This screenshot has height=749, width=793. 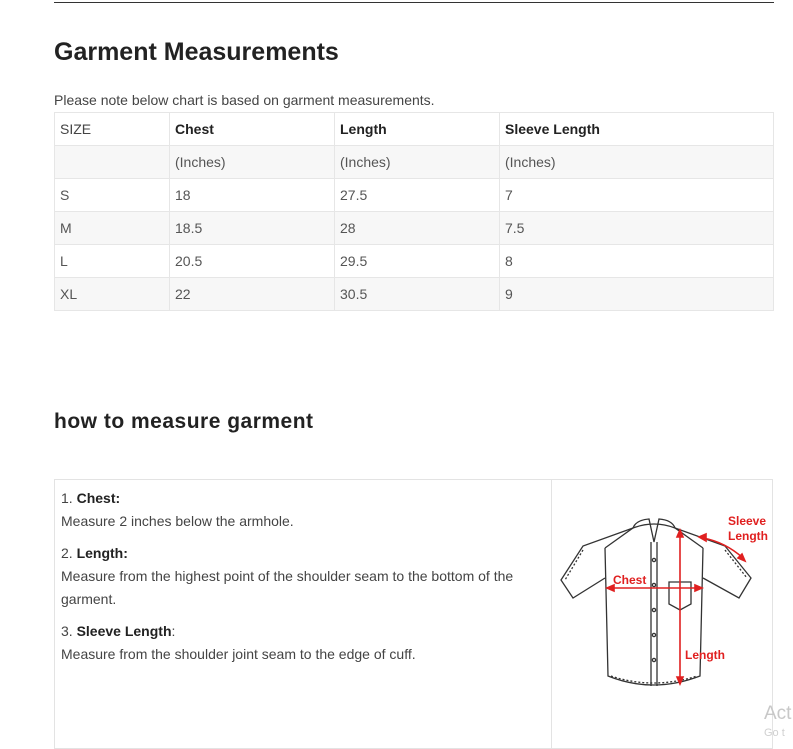 What do you see at coordinates (112, 228) in the screenshot?
I see `table-cell: M` at bounding box center [112, 228].